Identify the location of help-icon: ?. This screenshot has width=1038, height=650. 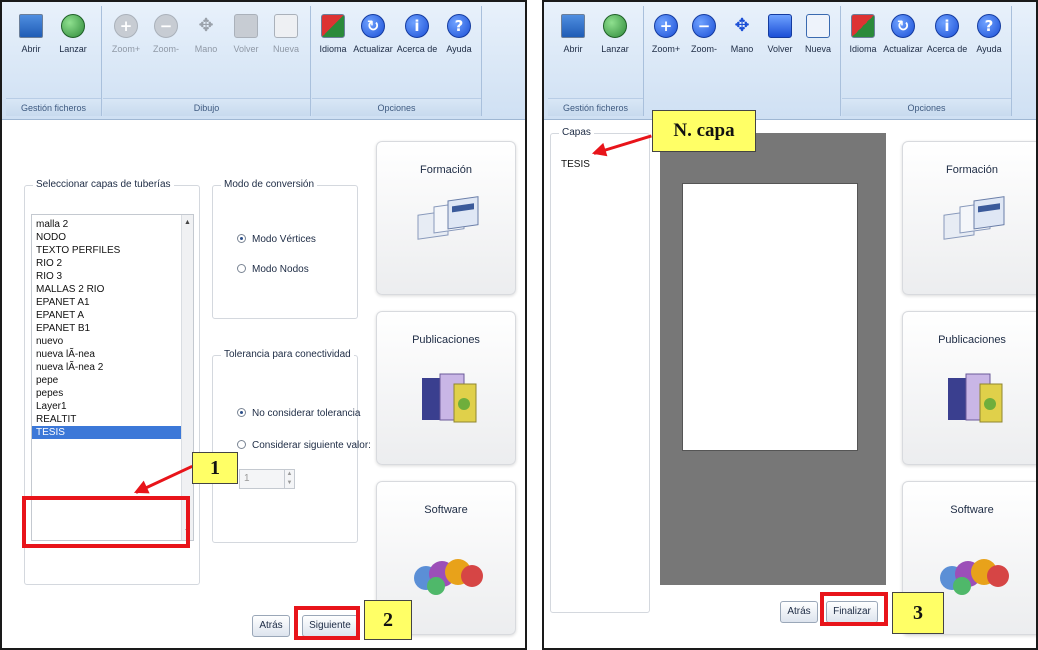
(989, 26).